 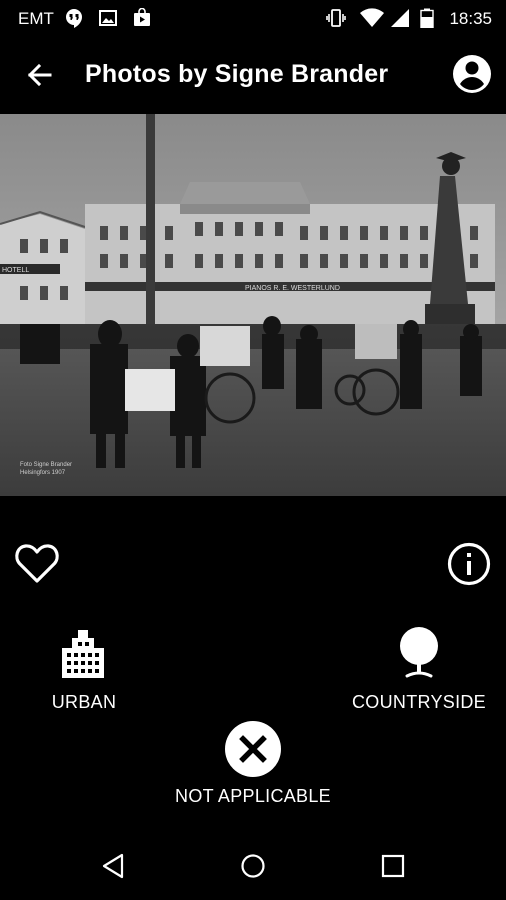 I want to click on city-icon, so click(x=83, y=654).